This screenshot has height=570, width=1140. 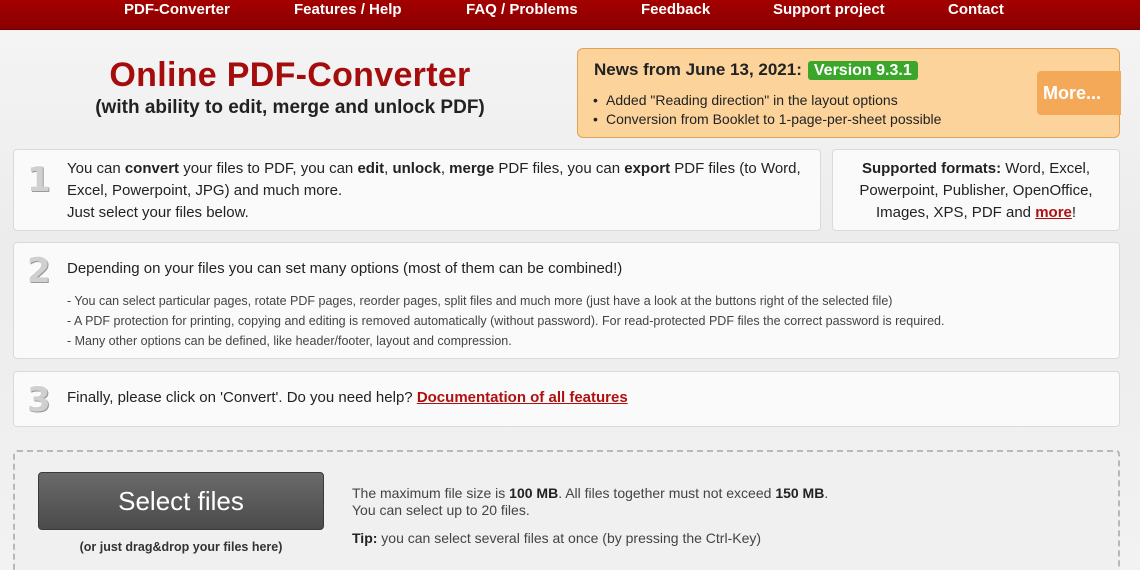 What do you see at coordinates (152, 168) in the screenshot?
I see `keyword-convert: convert` at bounding box center [152, 168].